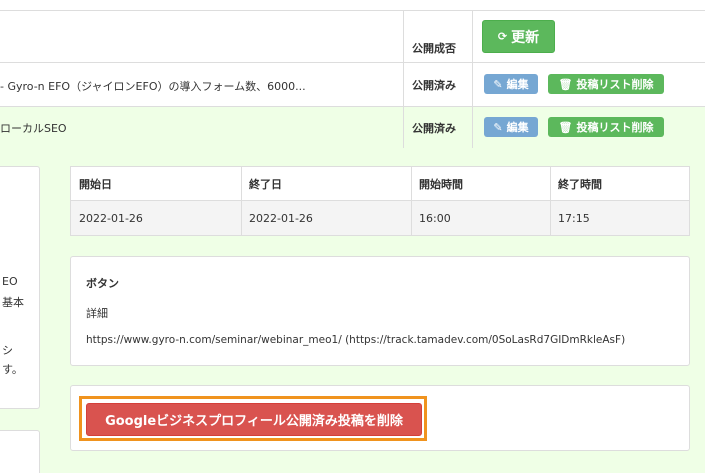 This screenshot has height=473, width=717. What do you see at coordinates (97, 313) in the screenshot?
I see `cta-button-type: 詳細` at bounding box center [97, 313].